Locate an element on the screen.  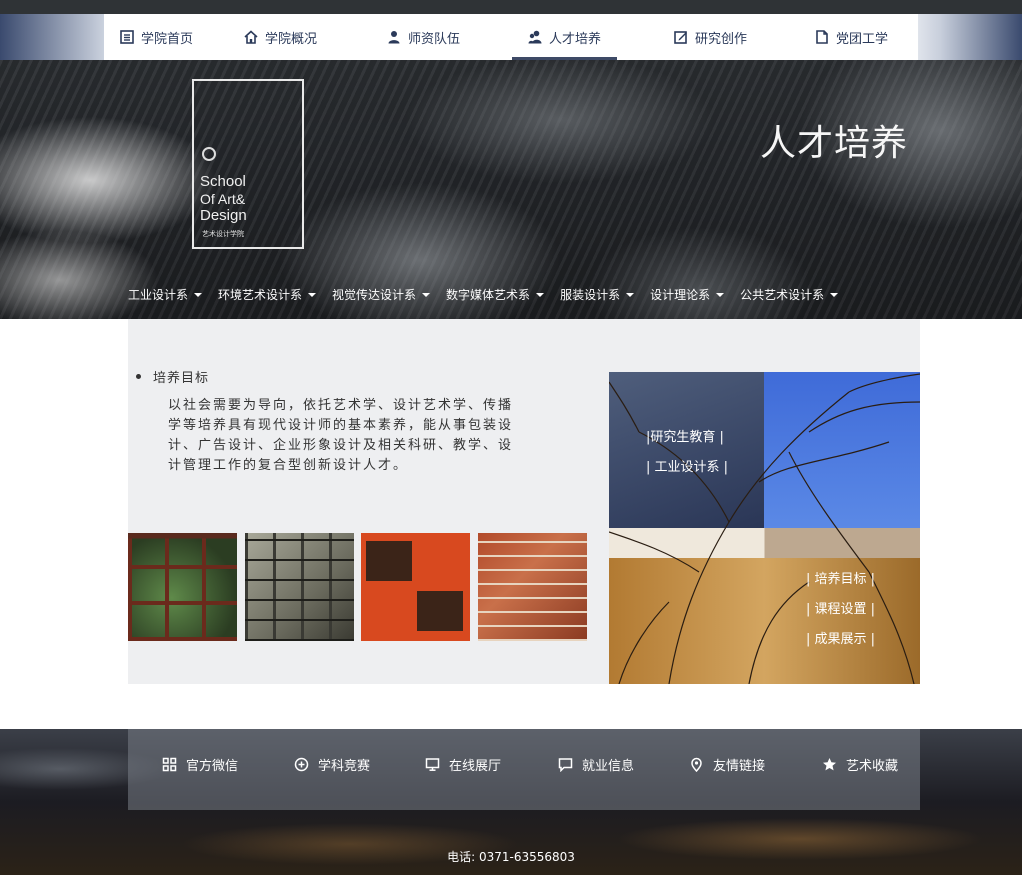
nav-item-talent-label: 人才培养 is located at coordinates (575, 39).